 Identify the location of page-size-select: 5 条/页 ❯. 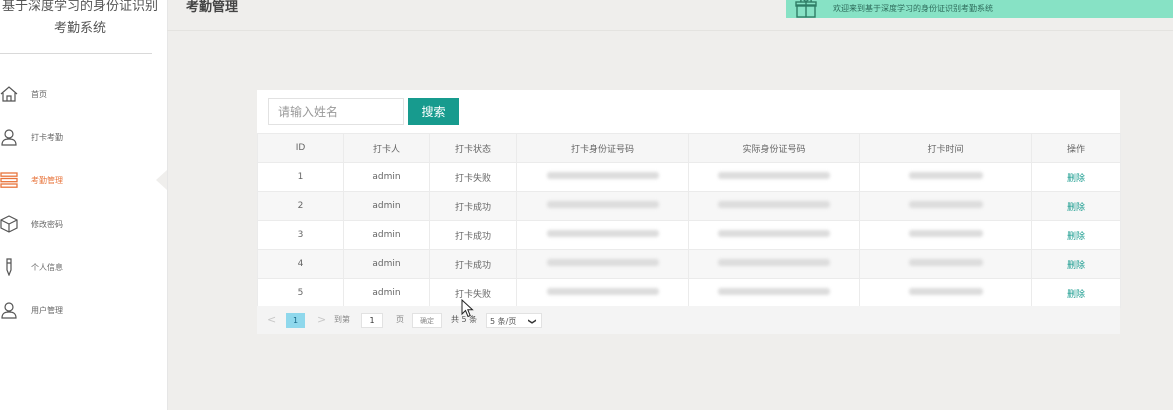
(514, 320).